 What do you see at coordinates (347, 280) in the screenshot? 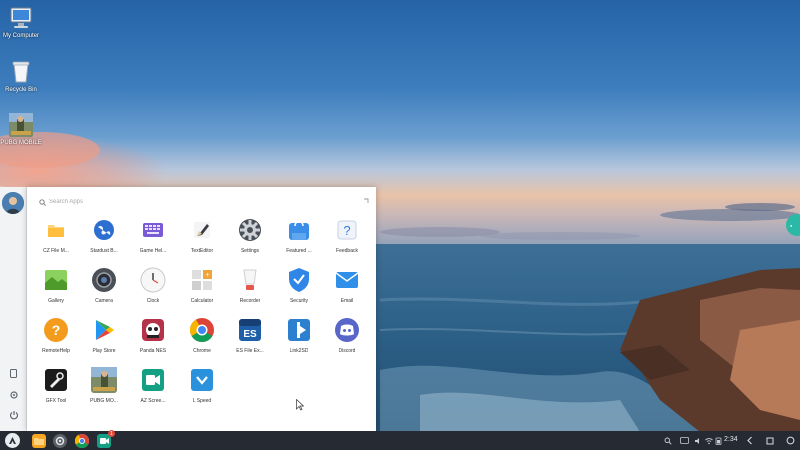
I see `email-icon` at bounding box center [347, 280].